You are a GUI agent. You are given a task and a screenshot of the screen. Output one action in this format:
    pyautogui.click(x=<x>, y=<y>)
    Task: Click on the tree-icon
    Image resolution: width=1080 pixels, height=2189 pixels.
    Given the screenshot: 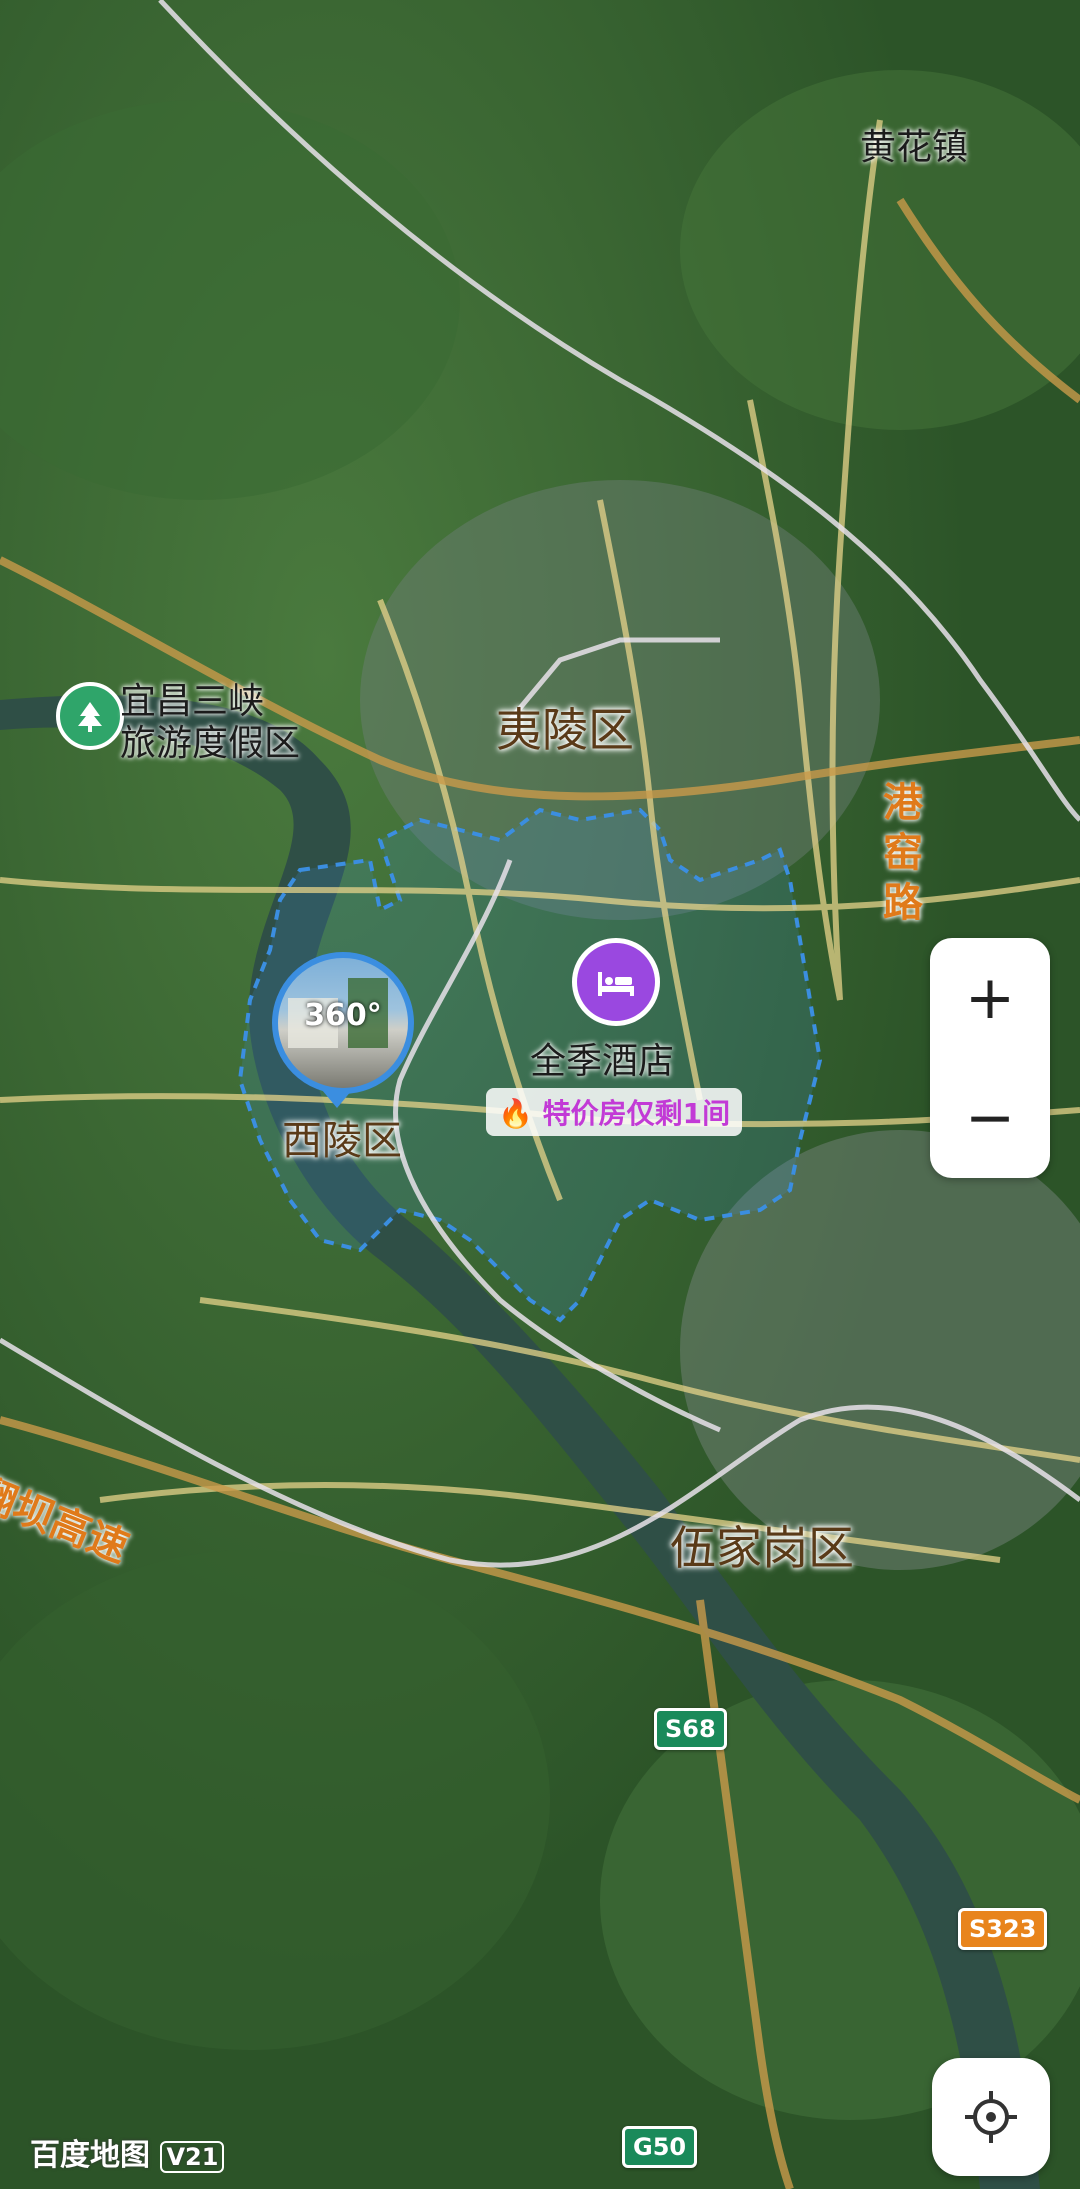 What is the action you would take?
    pyautogui.click(x=90, y=717)
    